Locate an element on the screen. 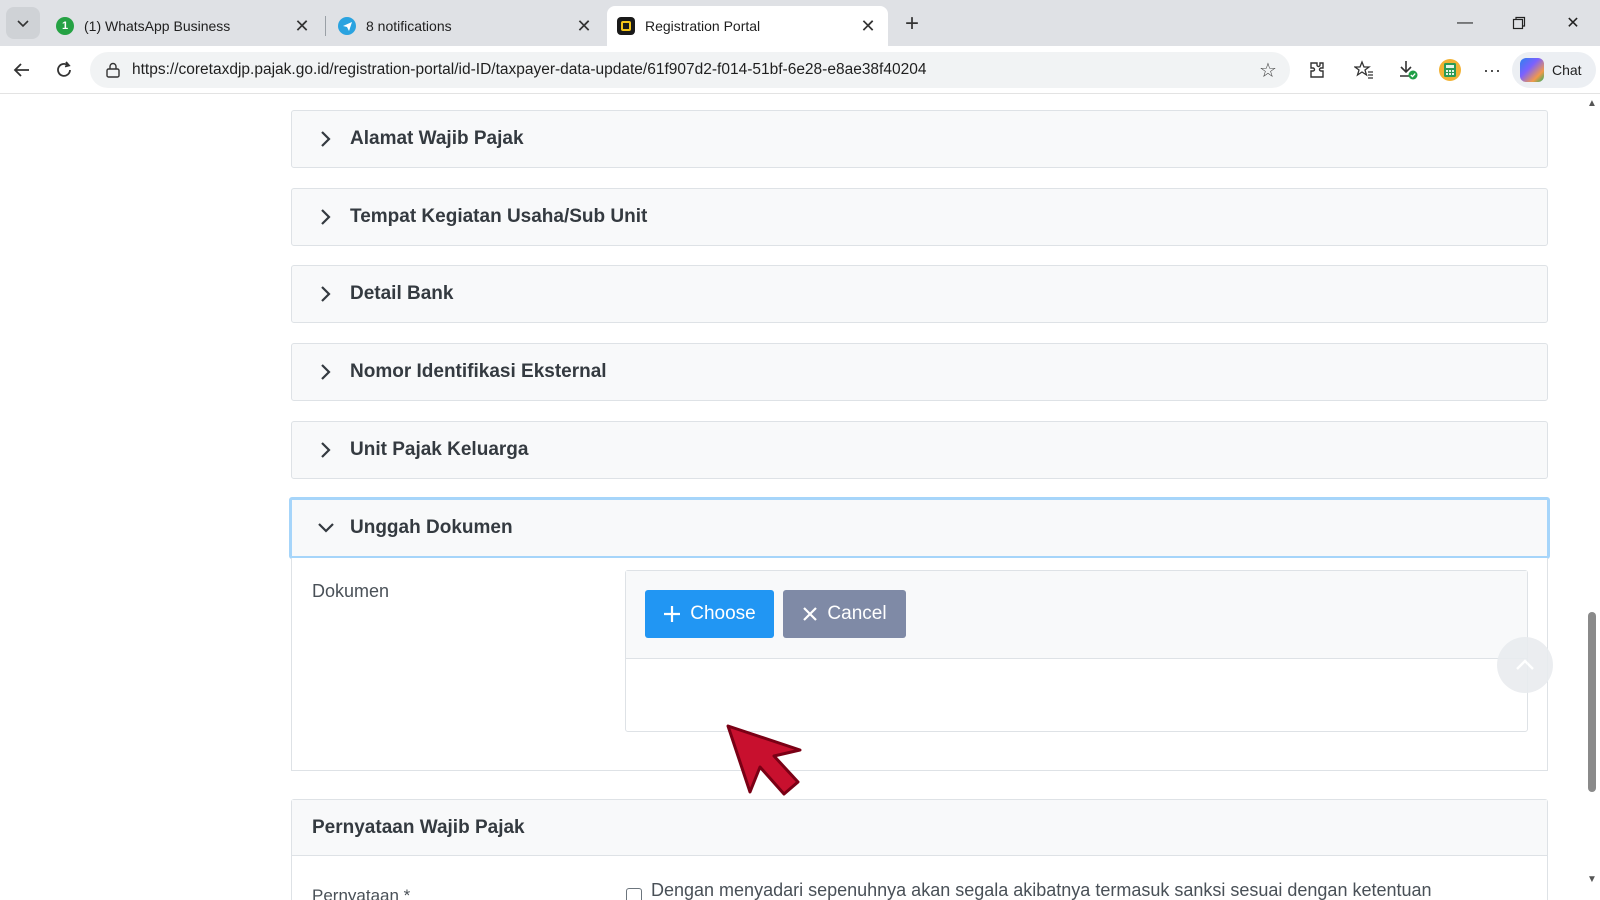  choose-label: Choose is located at coordinates (723, 613).